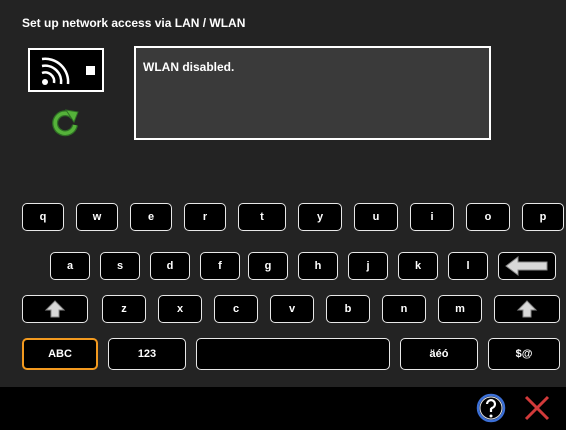 The height and width of the screenshot is (430, 566). What do you see at coordinates (418, 266) in the screenshot?
I see `key-k: k` at bounding box center [418, 266].